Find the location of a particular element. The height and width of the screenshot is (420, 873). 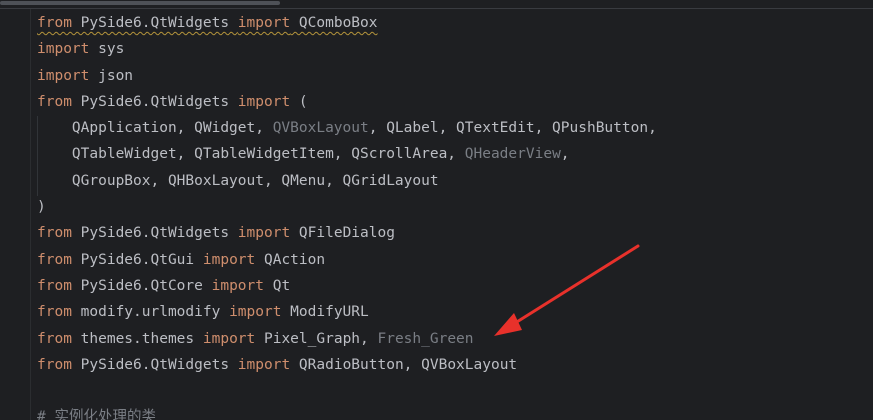

code-line: ) is located at coordinates (347, 207).